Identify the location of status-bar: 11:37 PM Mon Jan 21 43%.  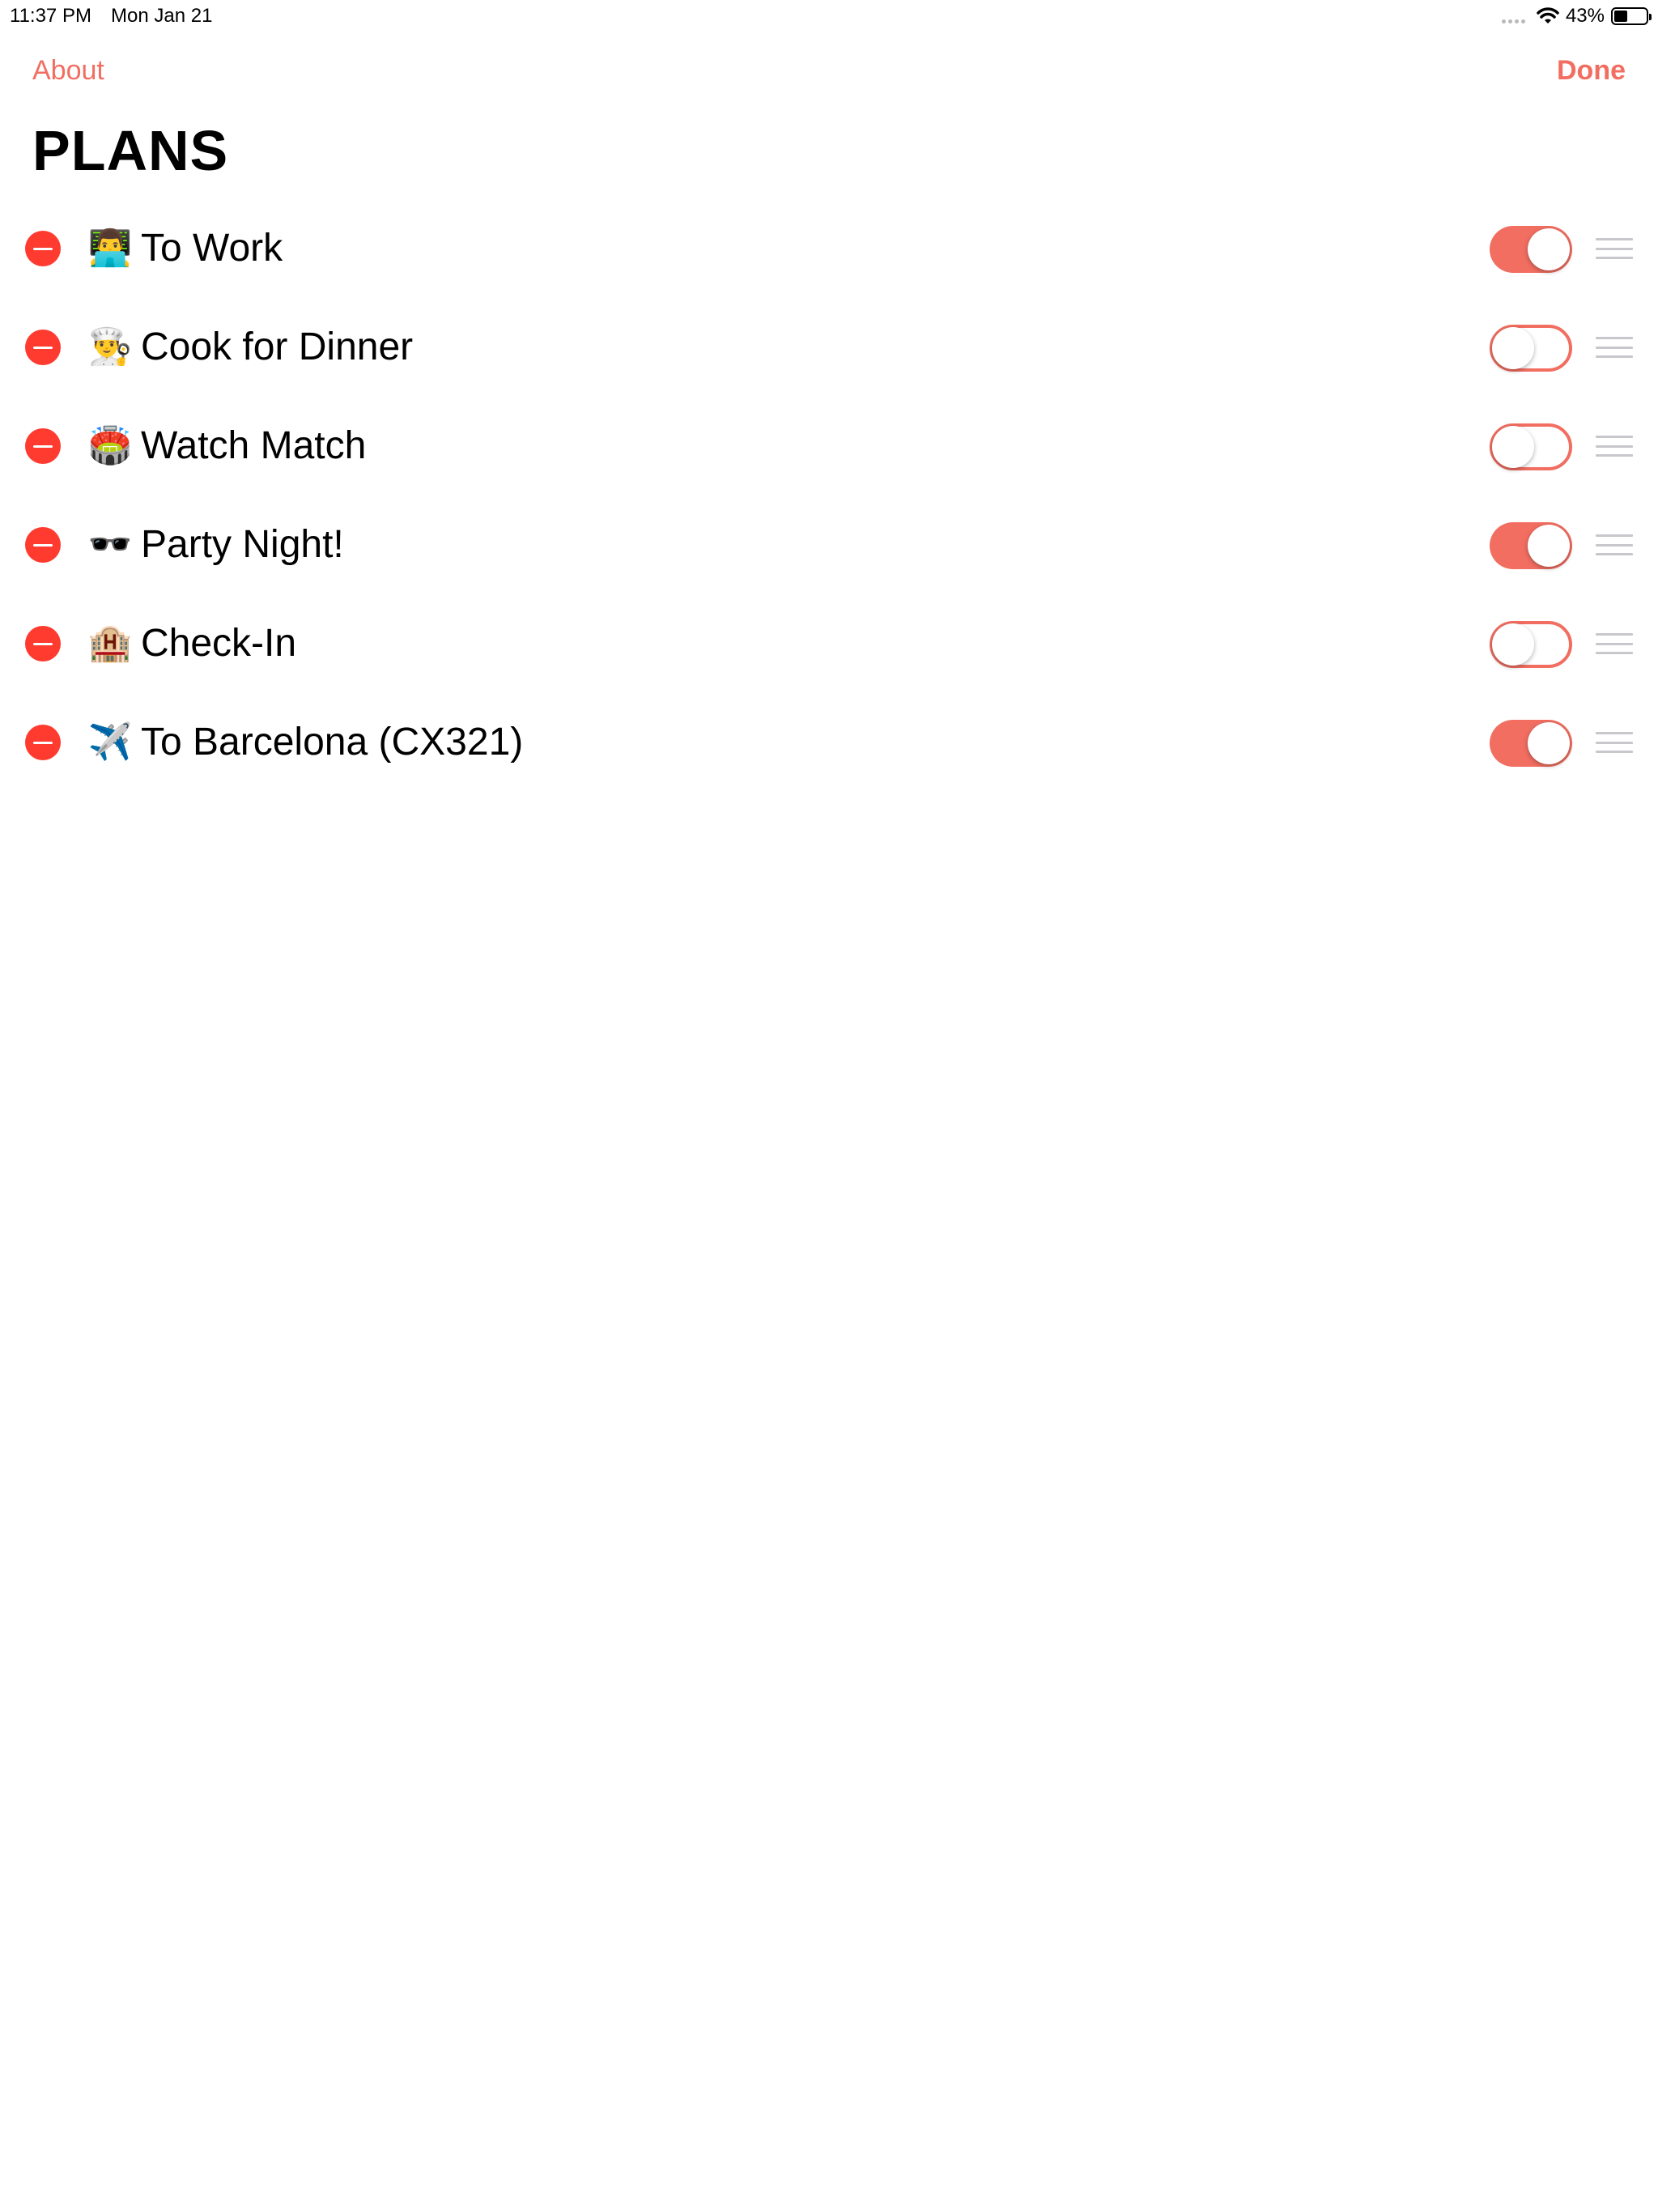
(829, 16).